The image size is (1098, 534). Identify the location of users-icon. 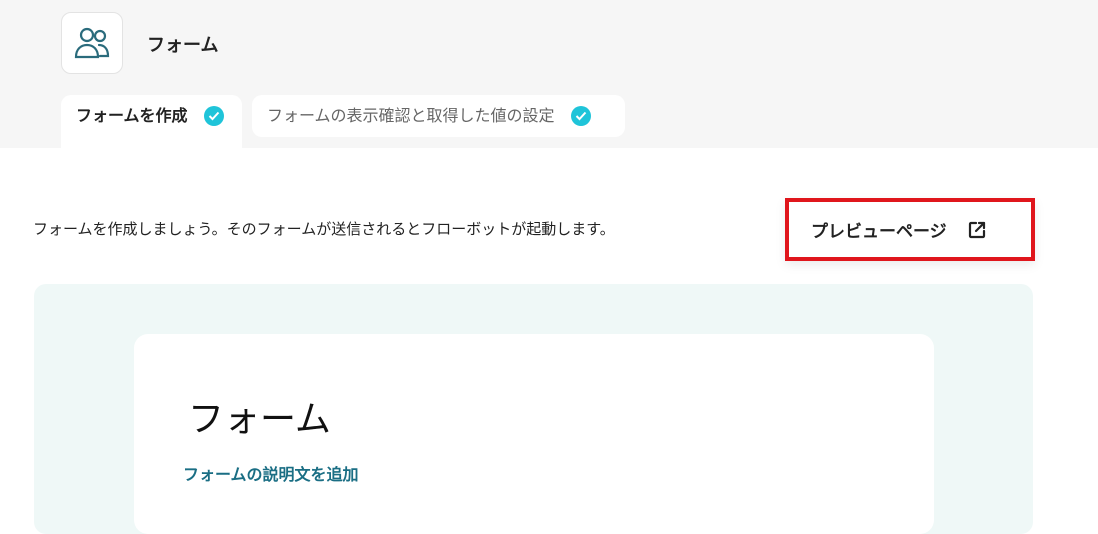
(92, 43).